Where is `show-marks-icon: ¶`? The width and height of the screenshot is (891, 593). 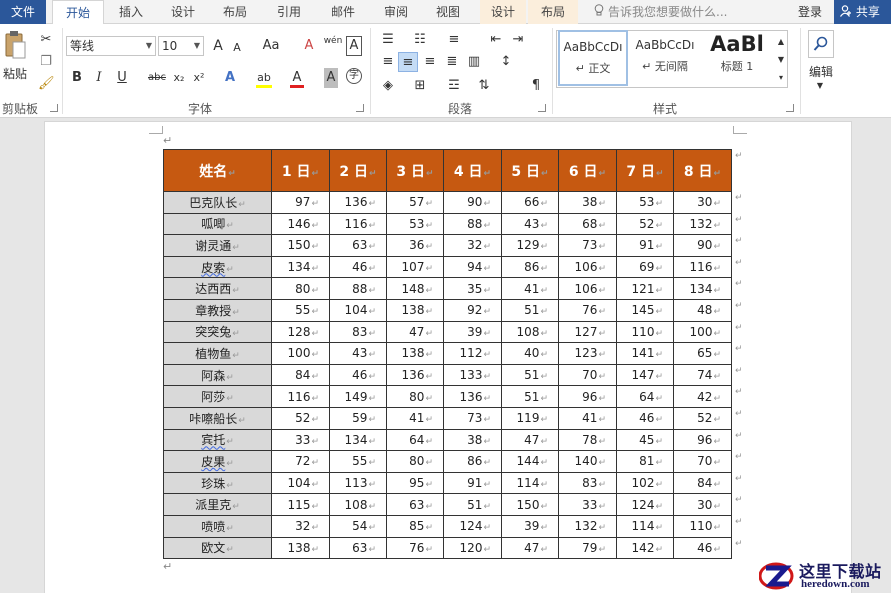 show-marks-icon: ¶ is located at coordinates (536, 86).